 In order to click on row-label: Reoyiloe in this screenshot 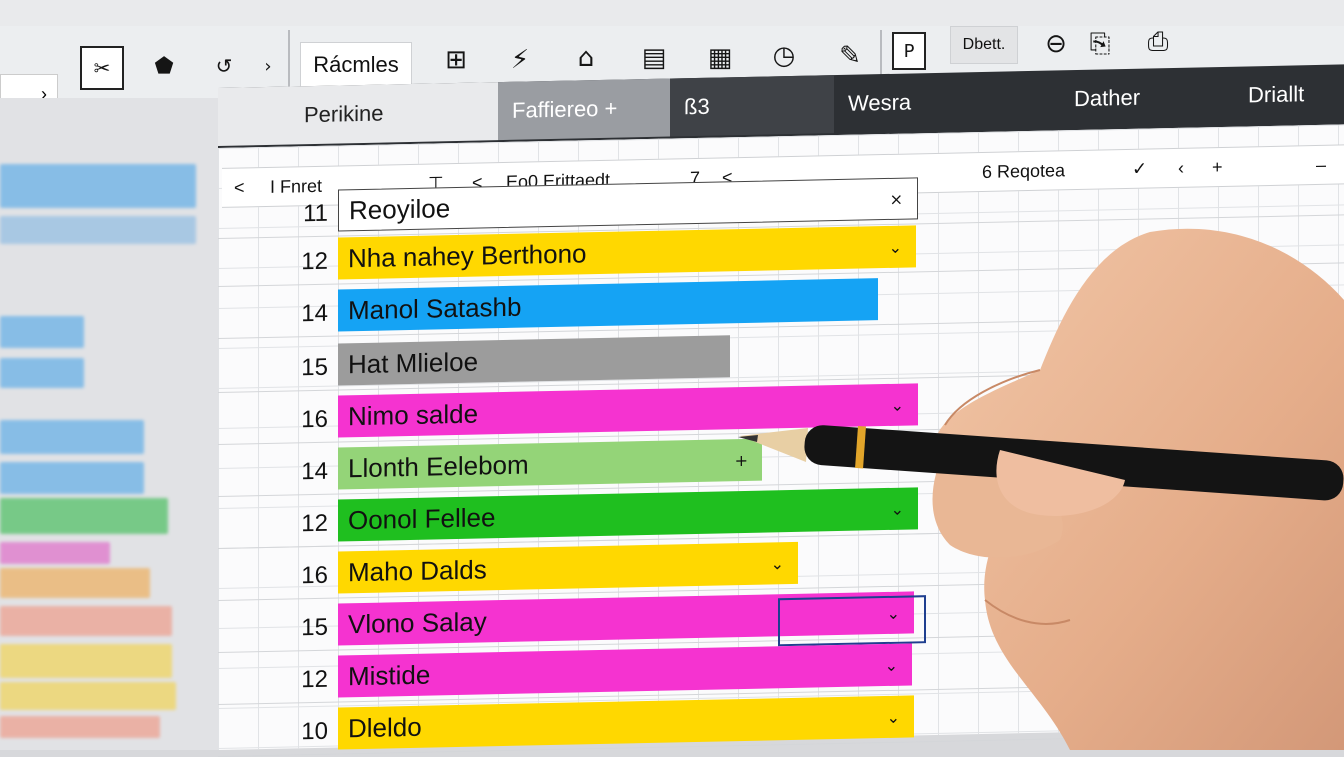, I will do `click(400, 208)`.